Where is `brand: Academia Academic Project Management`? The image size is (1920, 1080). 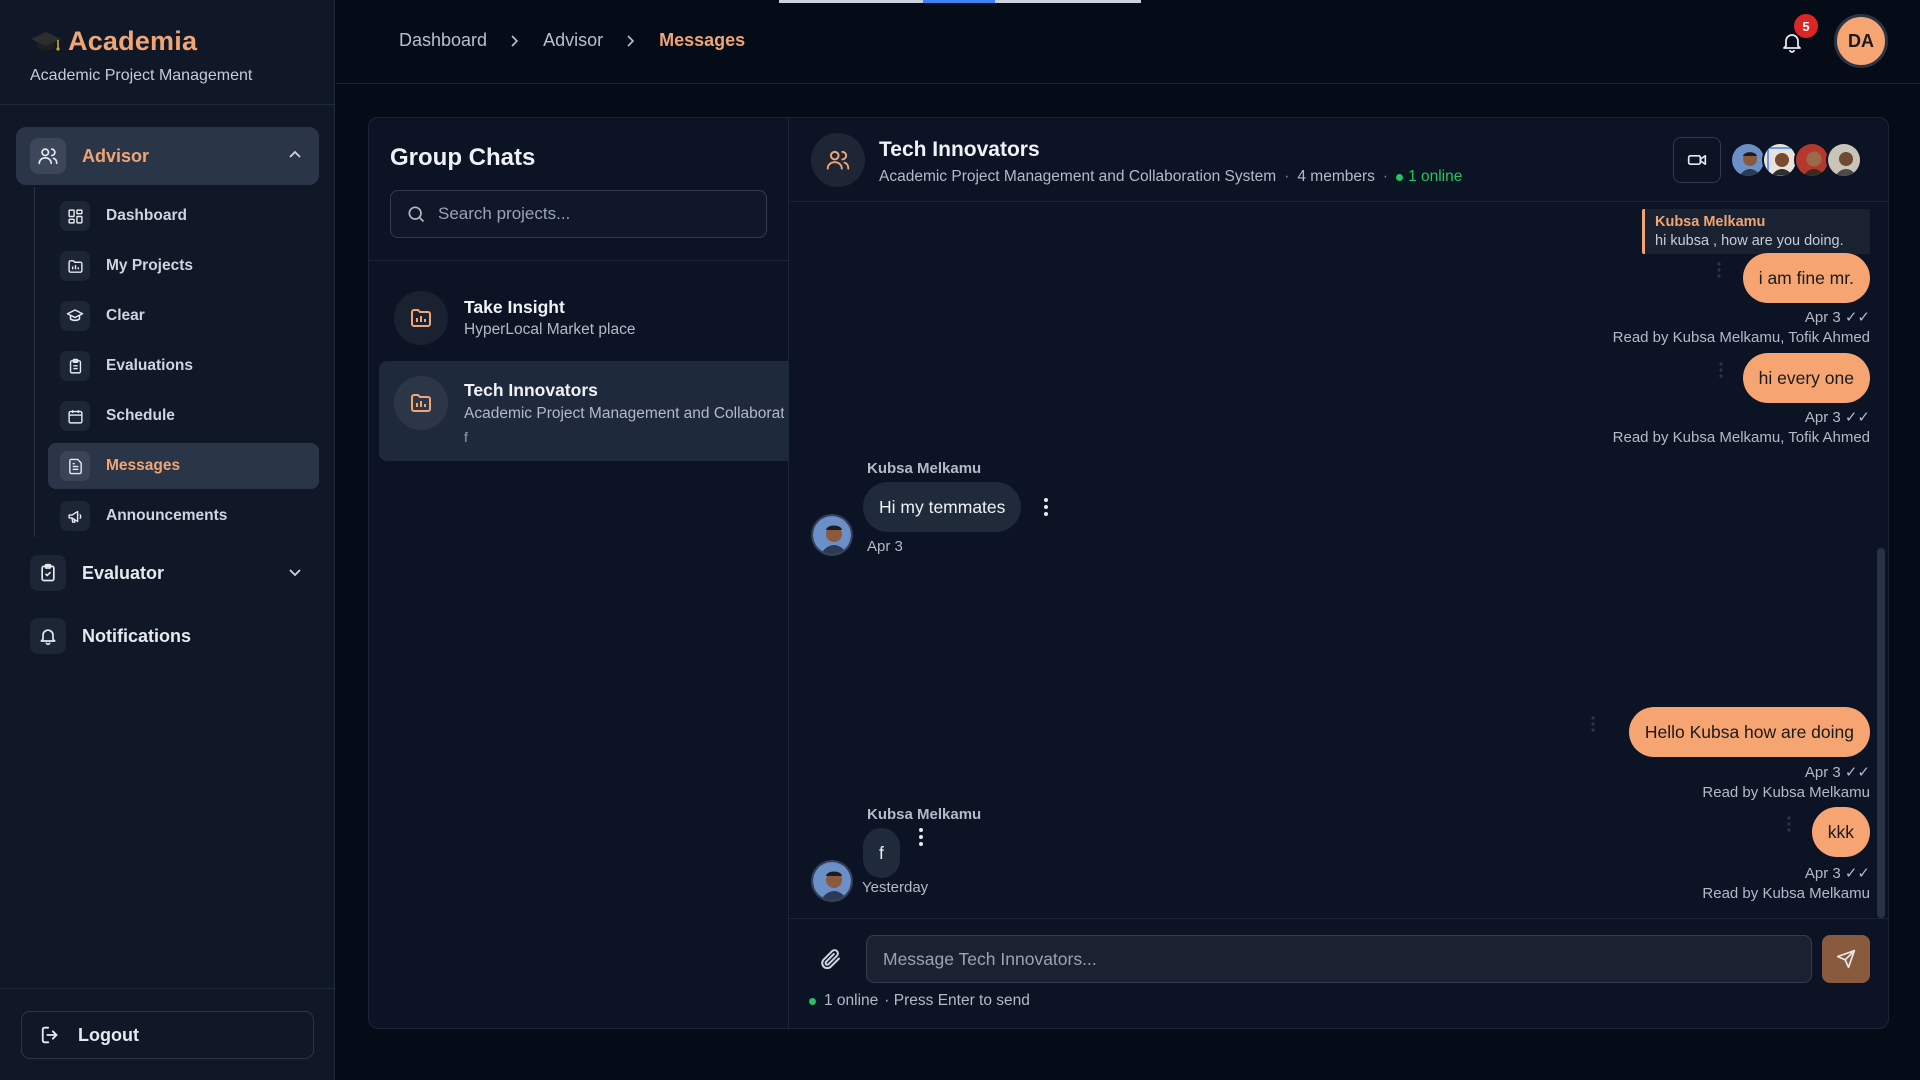
brand: Academia Academic Project Management is located at coordinates (167, 52).